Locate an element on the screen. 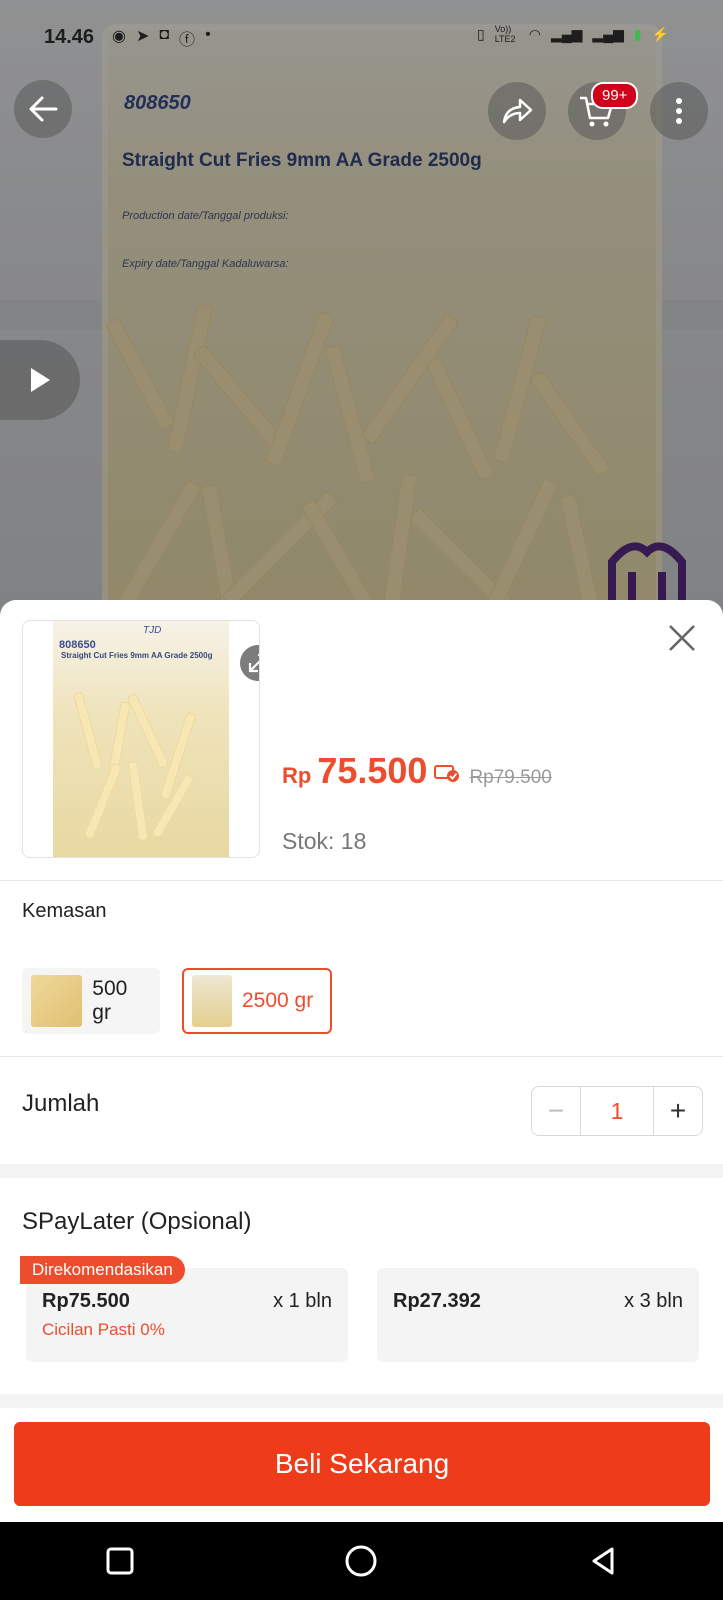 The image size is (723, 1600). arrow-left-icon is located at coordinates (43, 109).